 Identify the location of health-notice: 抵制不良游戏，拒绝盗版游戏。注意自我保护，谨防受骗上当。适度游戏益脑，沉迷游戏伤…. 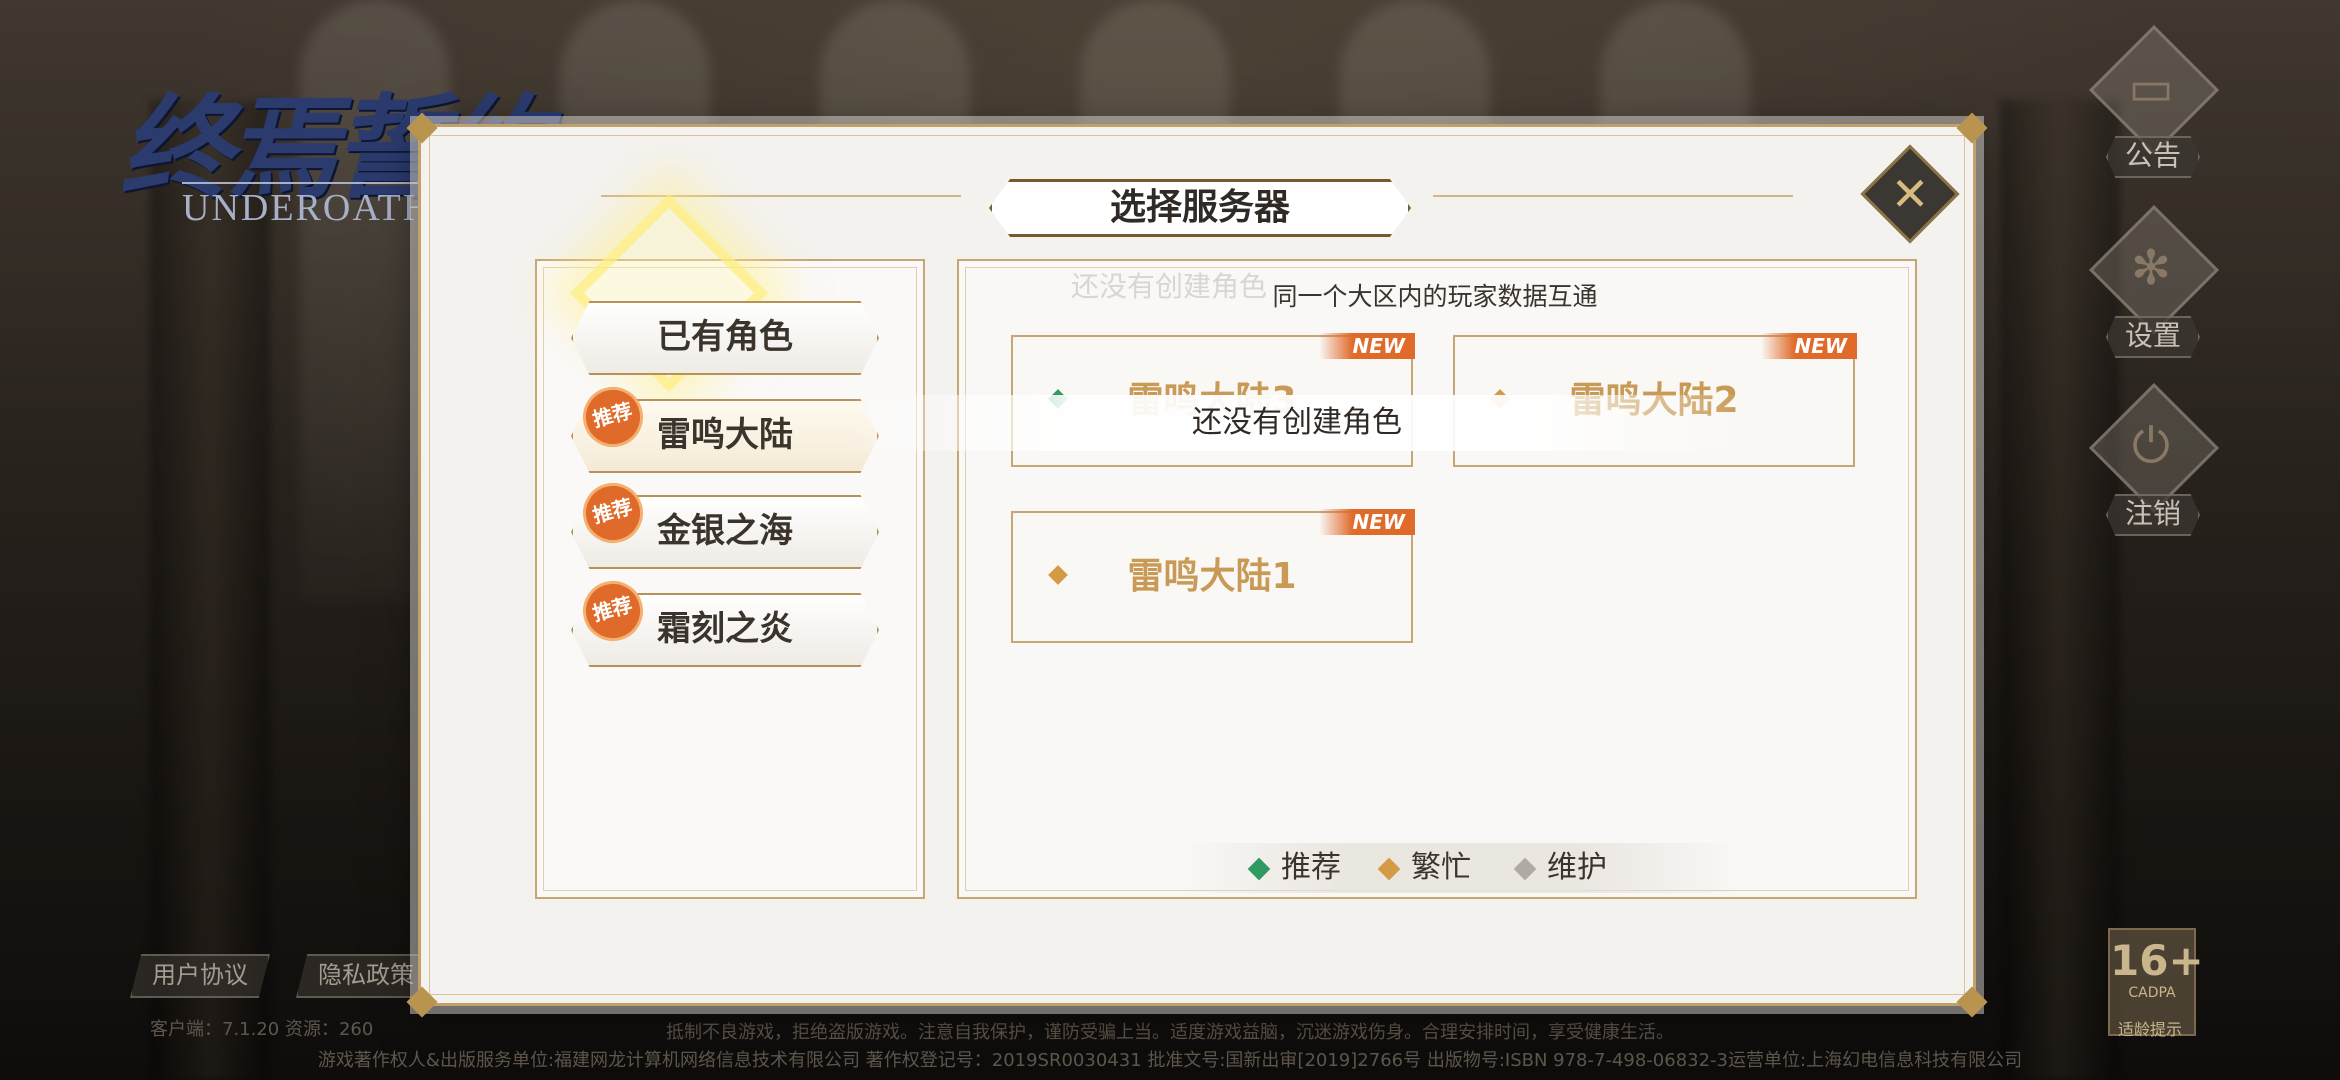
(1170, 1032).